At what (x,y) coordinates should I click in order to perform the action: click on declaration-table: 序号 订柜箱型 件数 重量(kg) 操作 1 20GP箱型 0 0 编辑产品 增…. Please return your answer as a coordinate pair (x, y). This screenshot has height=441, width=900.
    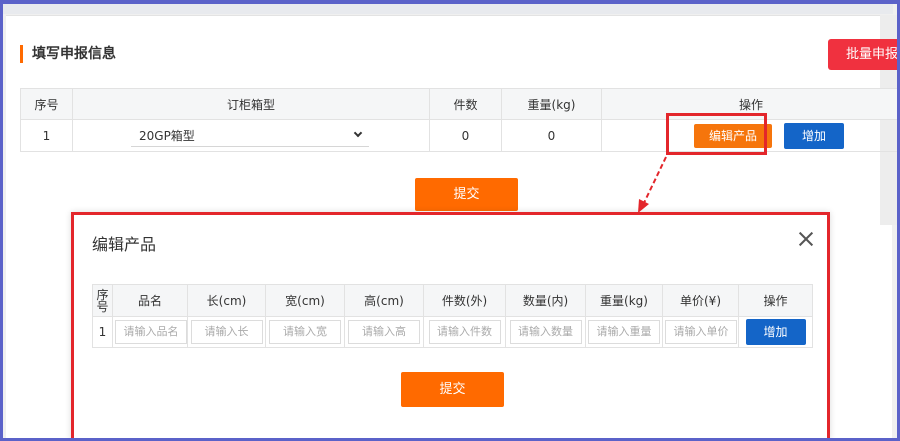
    Looking at the image, I should click on (460, 120).